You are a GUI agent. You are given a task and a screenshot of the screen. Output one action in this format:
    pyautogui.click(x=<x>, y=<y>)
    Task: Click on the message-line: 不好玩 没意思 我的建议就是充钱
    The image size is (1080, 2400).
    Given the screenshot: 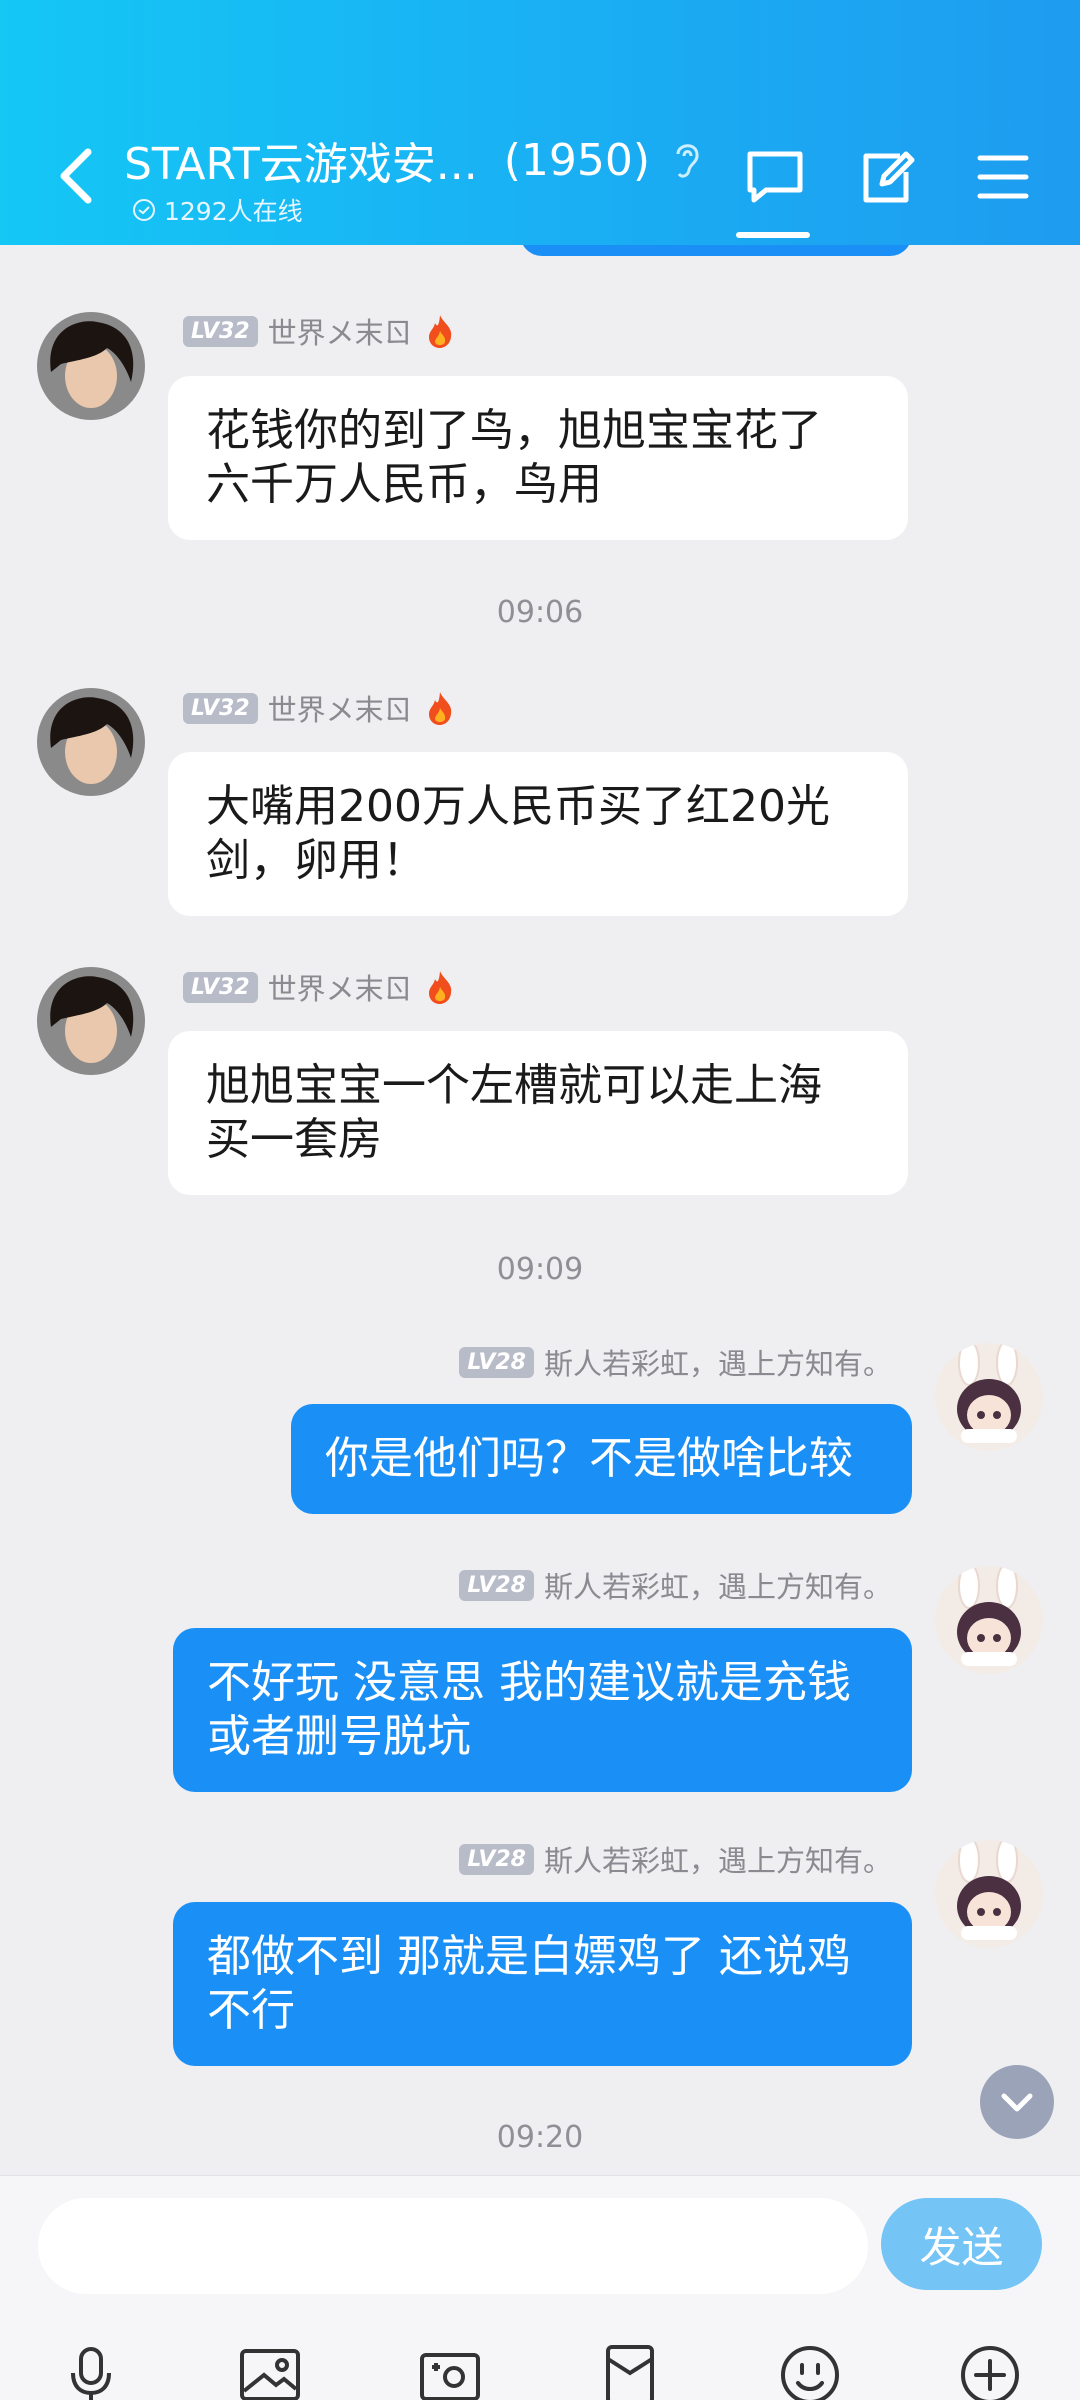 What is the action you would take?
    pyautogui.click(x=529, y=1682)
    